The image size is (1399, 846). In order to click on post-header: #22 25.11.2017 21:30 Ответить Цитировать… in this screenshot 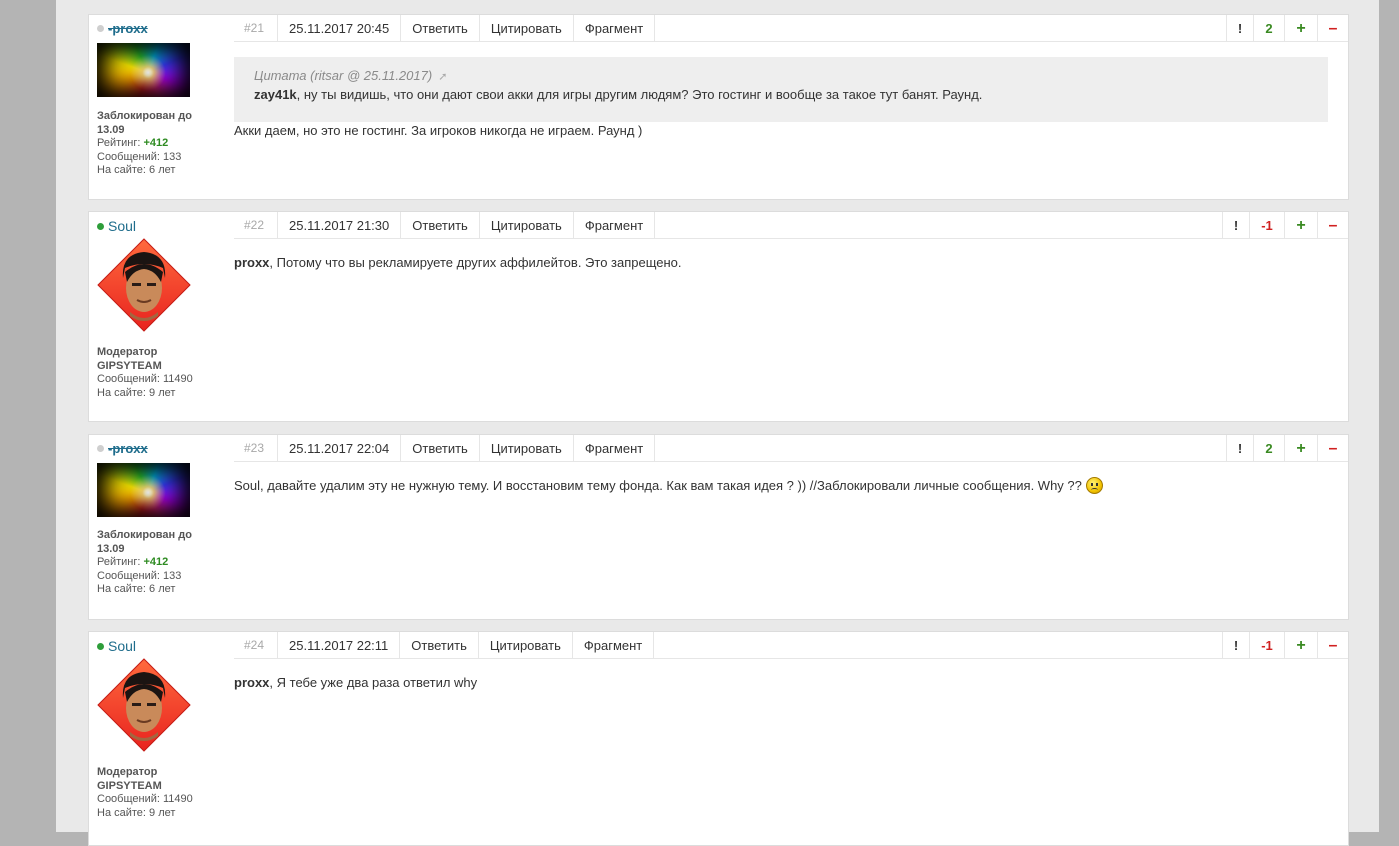, I will do `click(791, 225)`.